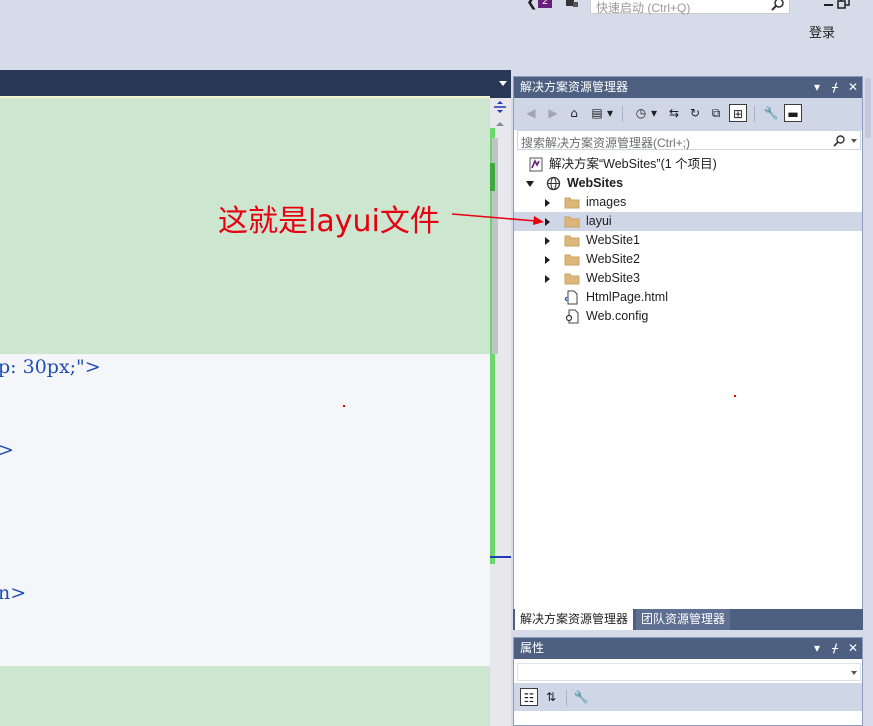 This screenshot has width=873, height=726. What do you see at coordinates (688, 297) in the screenshot?
I see `tree-item-htmlpage: HtmlPage.html` at bounding box center [688, 297].